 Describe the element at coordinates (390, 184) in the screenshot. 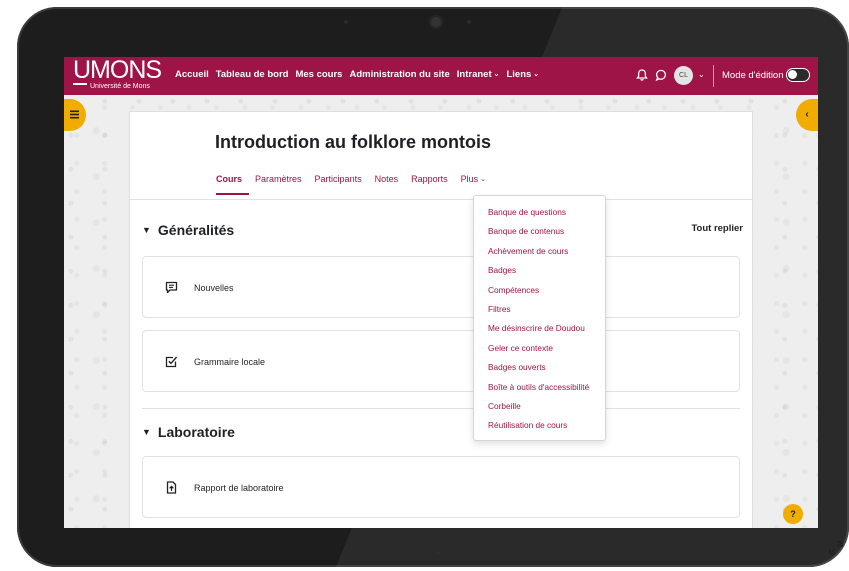

I see `tab-grades: Notes` at that location.